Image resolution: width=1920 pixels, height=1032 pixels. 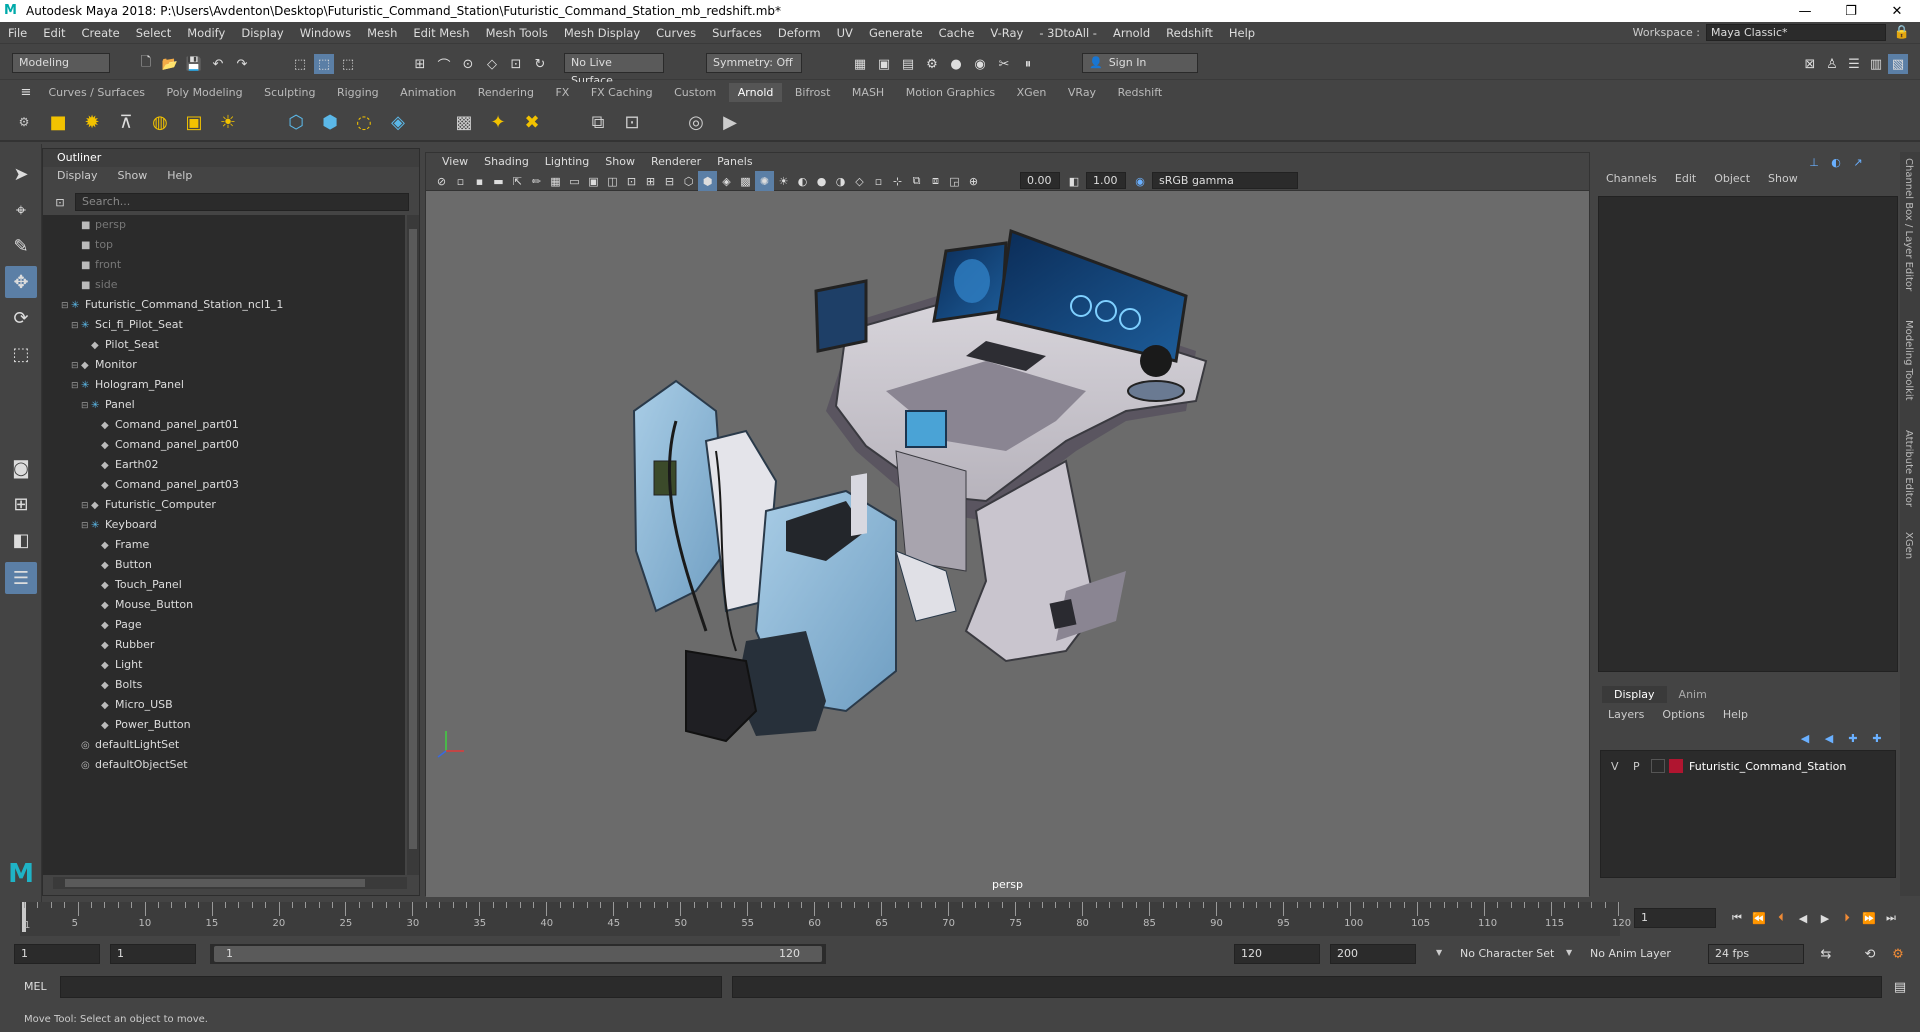 What do you see at coordinates (1826, 954) in the screenshot?
I see `loop-icon: ⇆` at bounding box center [1826, 954].